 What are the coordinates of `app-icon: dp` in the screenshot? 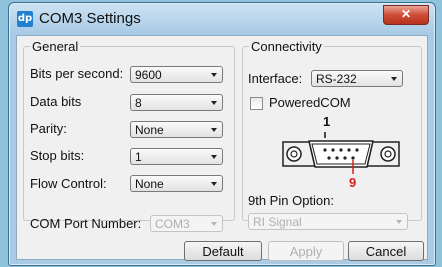 It's located at (25, 19).